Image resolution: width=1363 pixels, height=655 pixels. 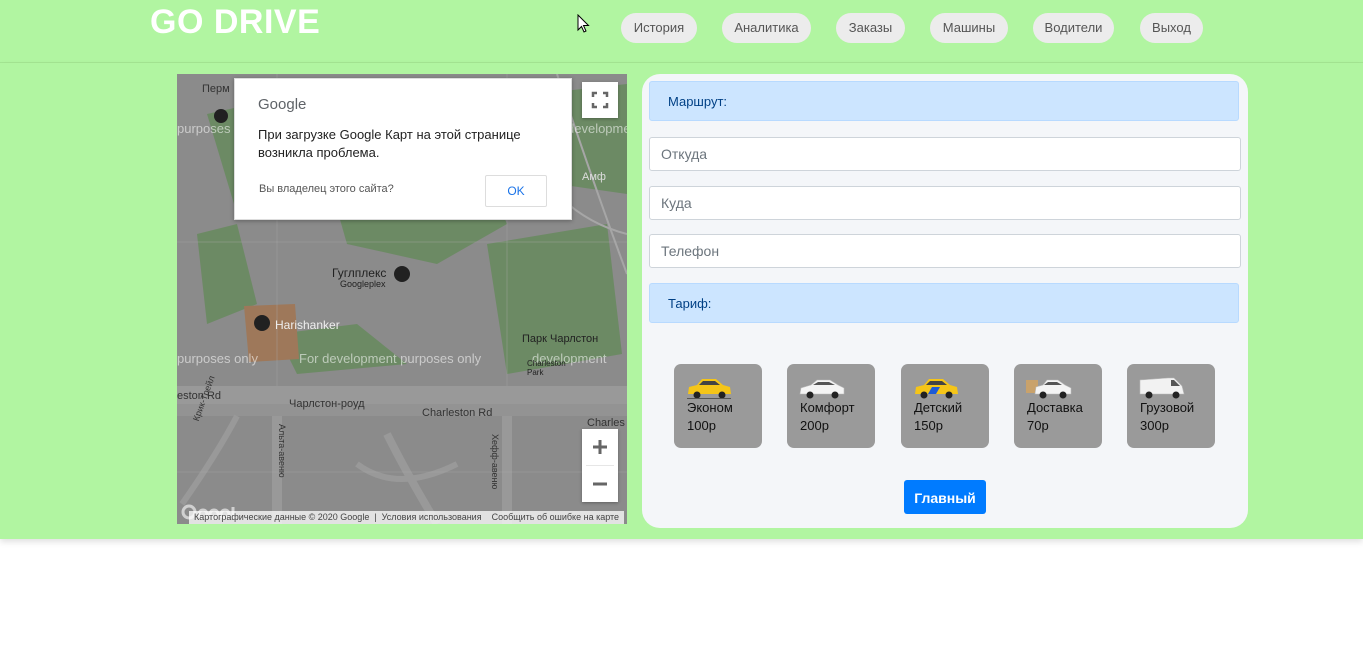 What do you see at coordinates (945, 203) in the screenshot?
I see `to-input` at bounding box center [945, 203].